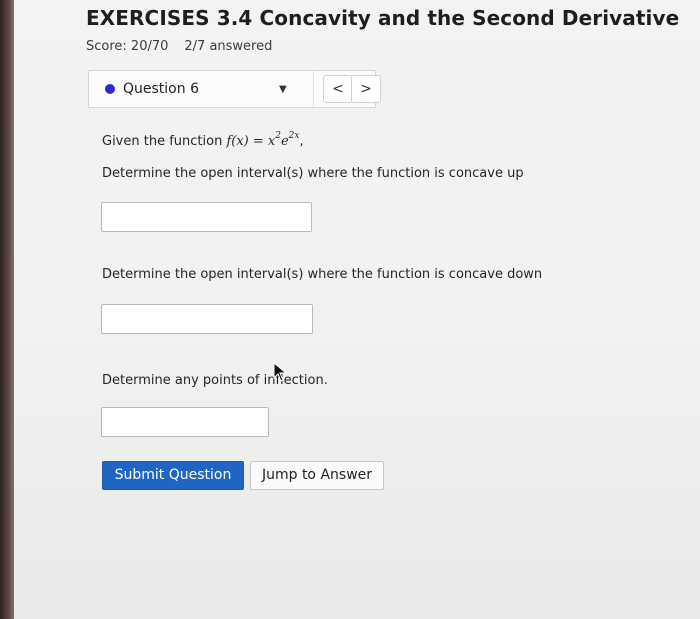  I want to click on exponent-2: 2x, so click(294, 136).